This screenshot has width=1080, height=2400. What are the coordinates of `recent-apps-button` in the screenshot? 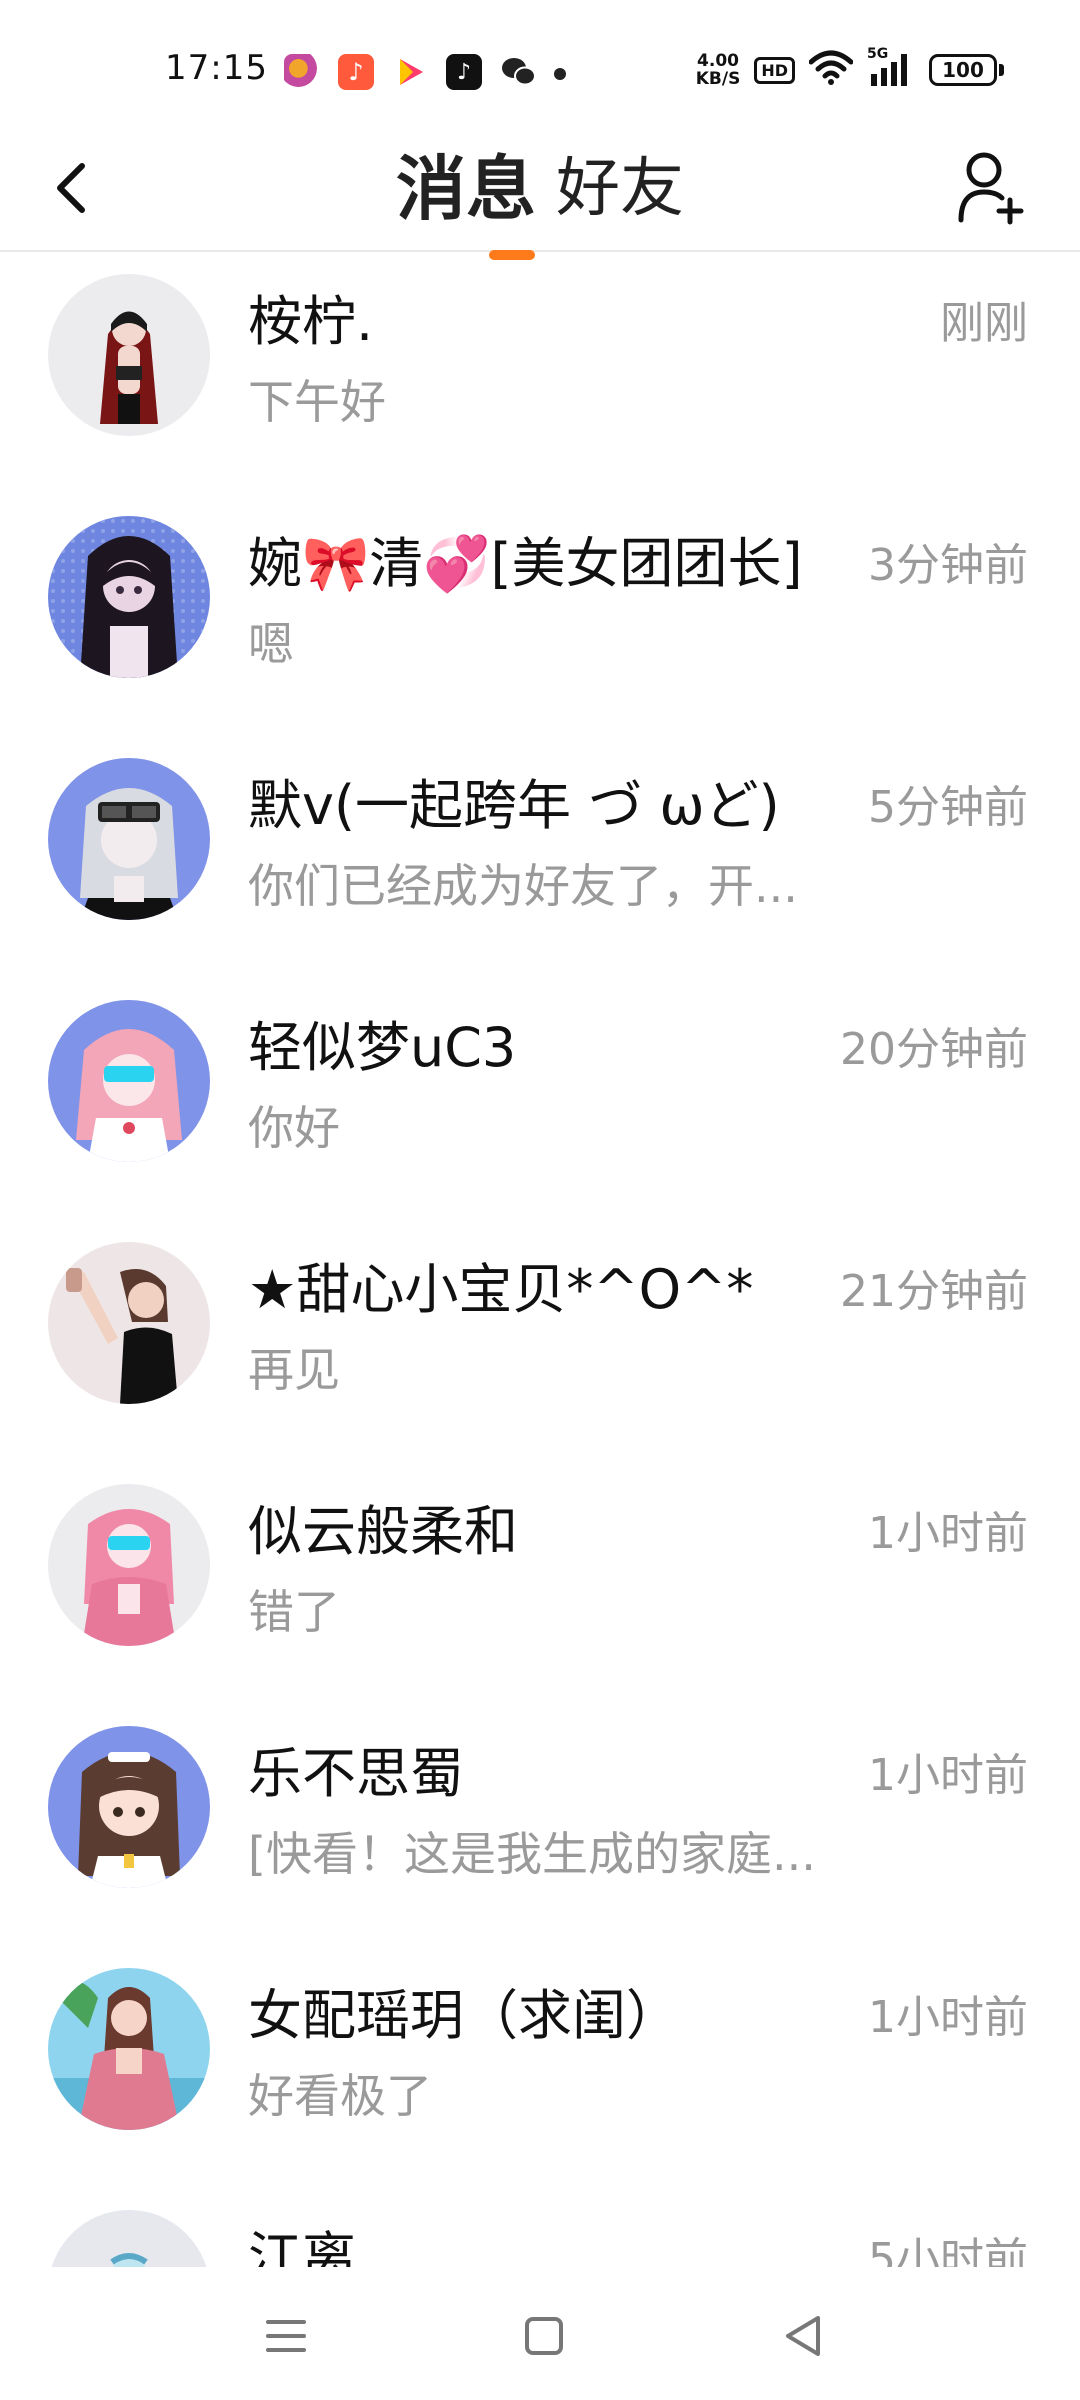 It's located at (286, 2336).